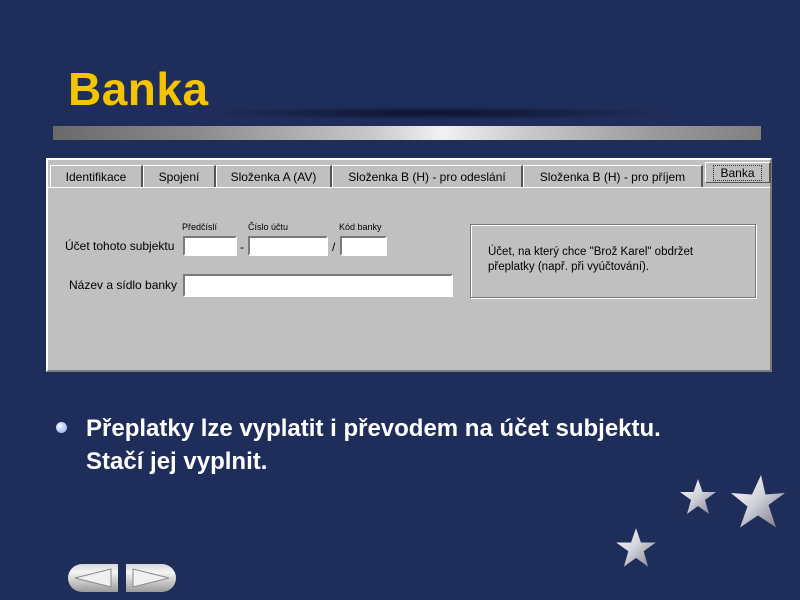 The height and width of the screenshot is (600, 800). I want to click on tab-label: Banka, so click(737, 172).